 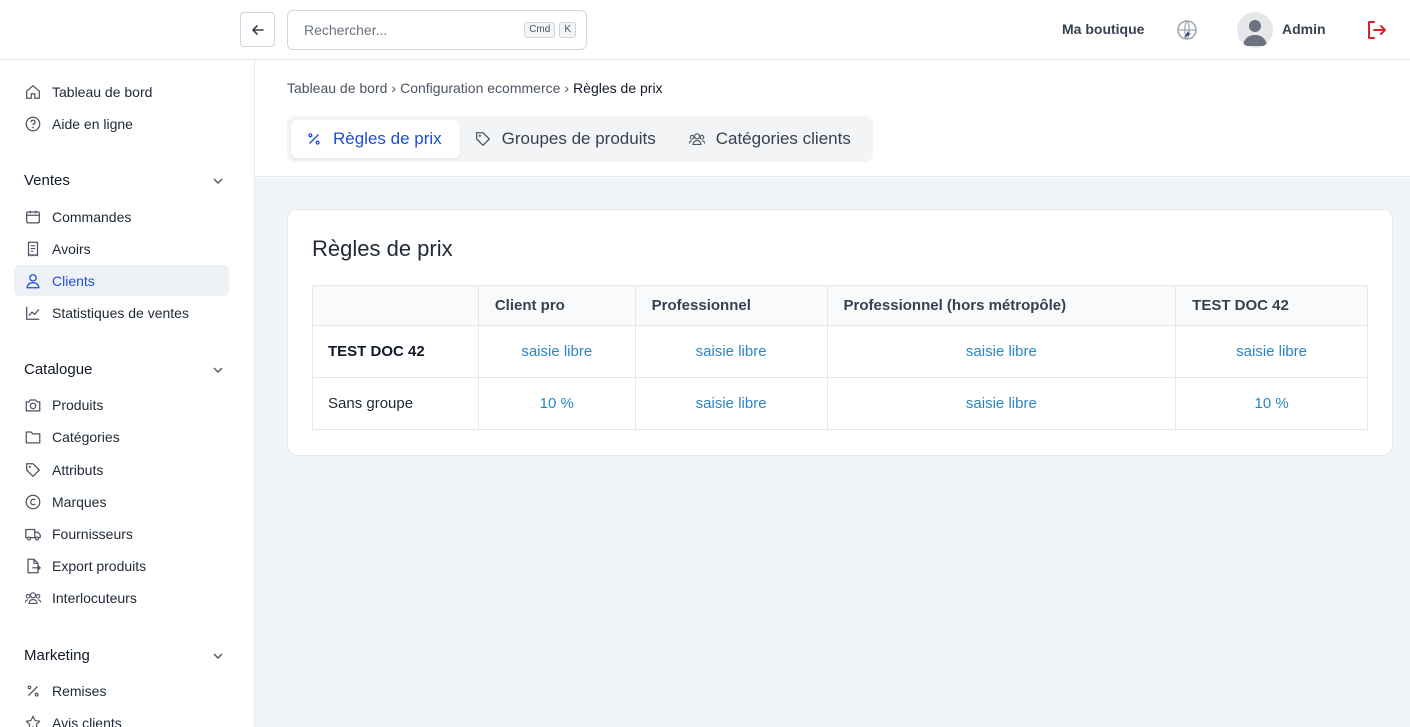 I want to click on sidebar-item-fournisseurs: Fournisseurs, so click(x=121, y=533).